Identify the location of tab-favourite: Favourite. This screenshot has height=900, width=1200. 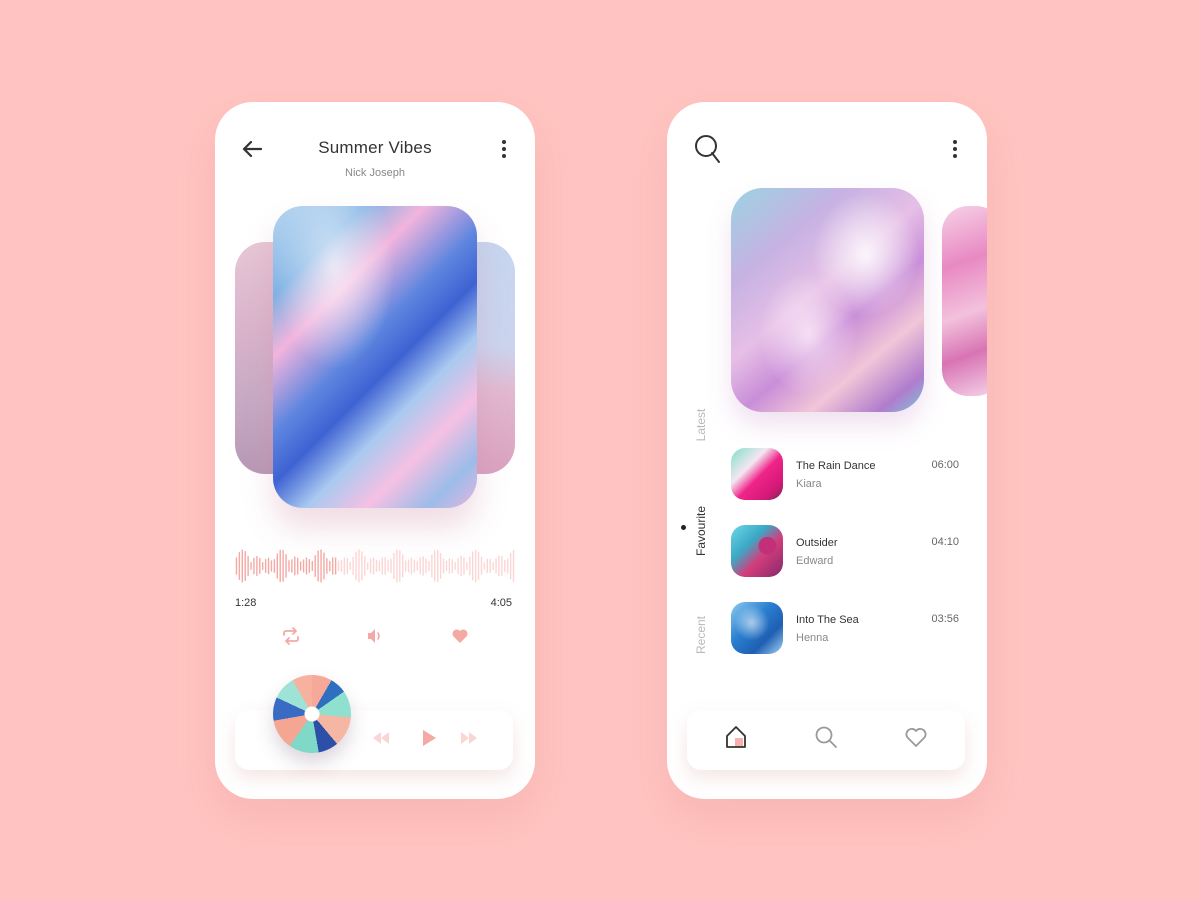
(701, 531).